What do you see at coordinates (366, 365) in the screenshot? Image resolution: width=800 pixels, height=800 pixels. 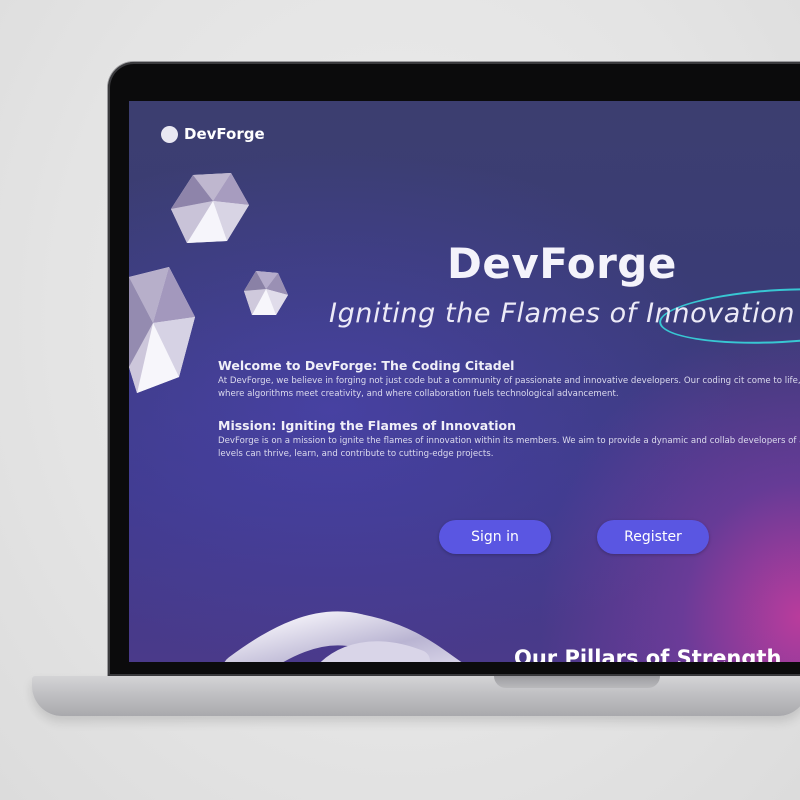 I see `welcome-heading: Welcome to DevForge: The Coding Citadel` at bounding box center [366, 365].